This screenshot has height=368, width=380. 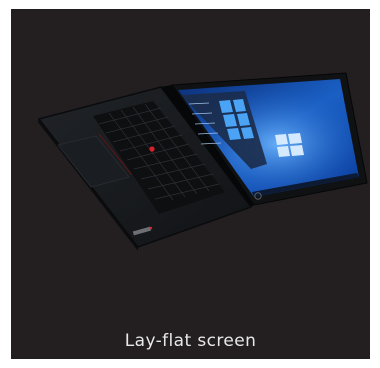 I want to click on trackpoint-icon, so click(x=152, y=149).